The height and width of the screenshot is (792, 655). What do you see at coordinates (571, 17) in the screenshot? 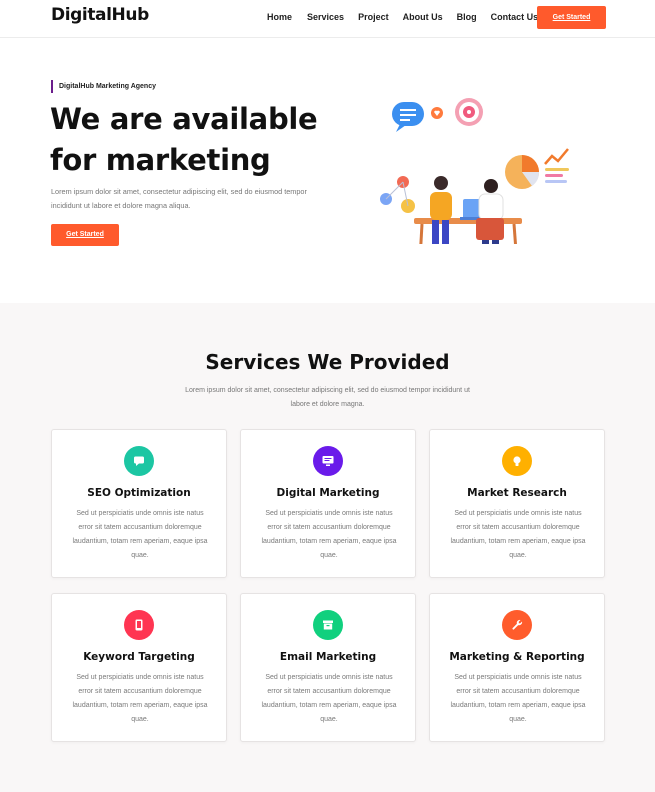
I see `header-get-started-button: Get Started` at bounding box center [571, 17].